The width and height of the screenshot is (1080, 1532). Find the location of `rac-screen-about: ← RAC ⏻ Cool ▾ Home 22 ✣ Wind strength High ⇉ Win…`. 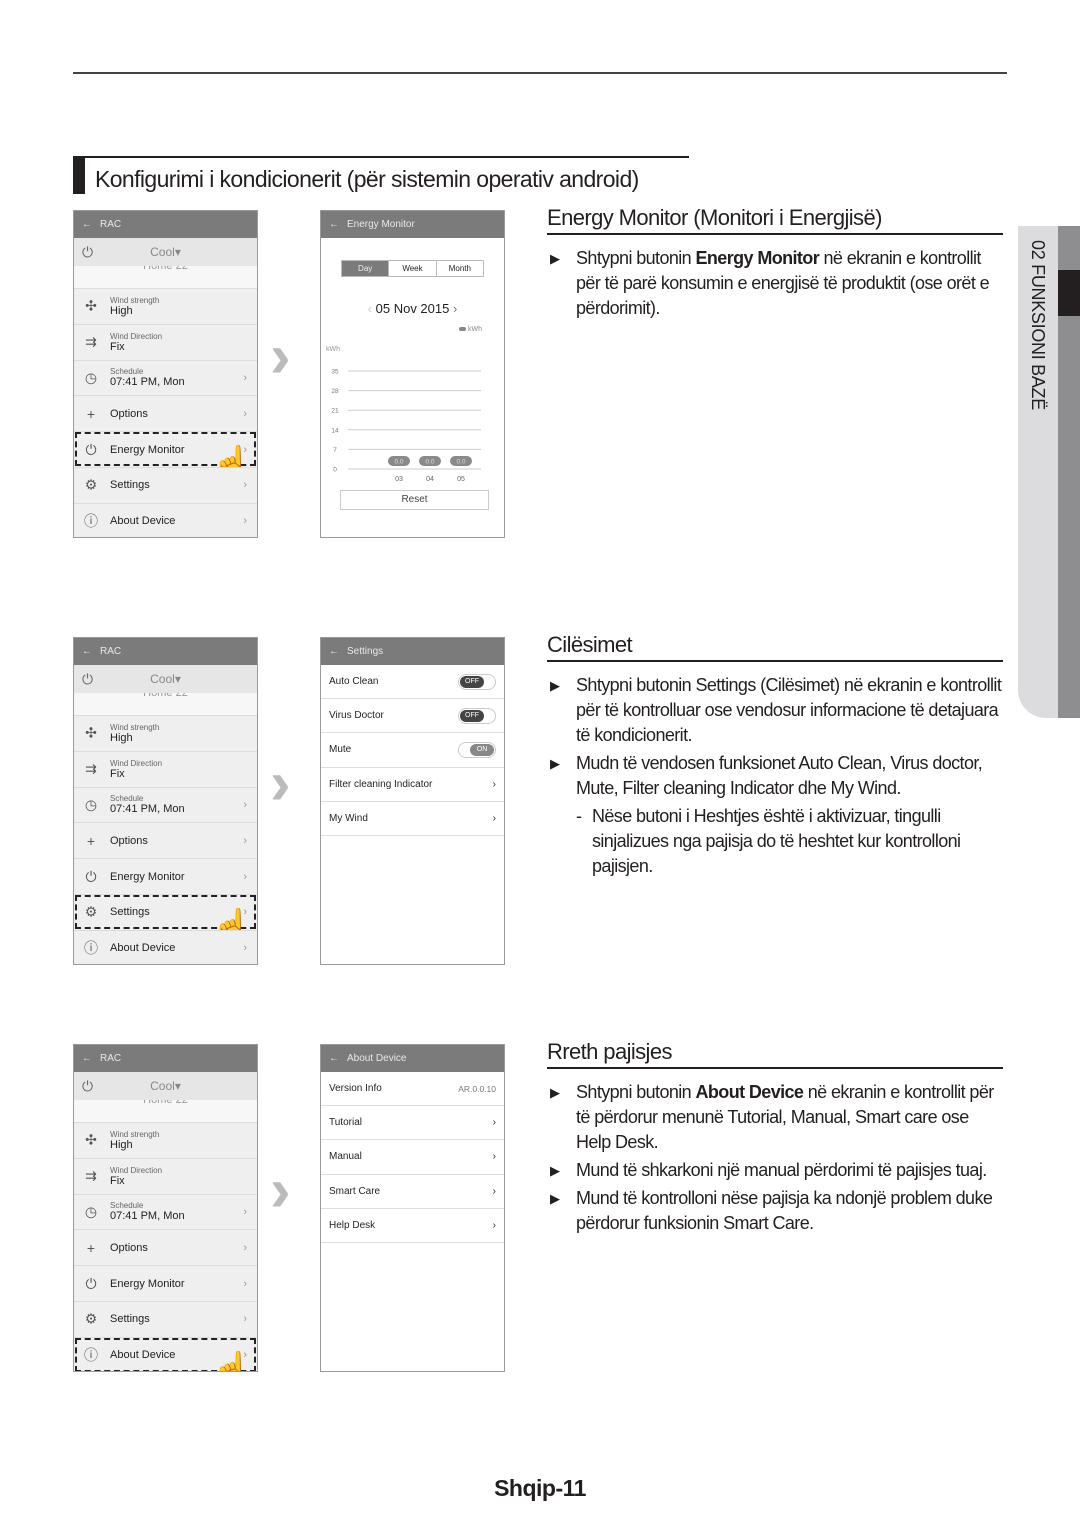

rac-screen-about: ← RAC ⏻ Cool ▾ Home 22 ✣ Wind strength High ⇉ Win… is located at coordinates (165, 1208).